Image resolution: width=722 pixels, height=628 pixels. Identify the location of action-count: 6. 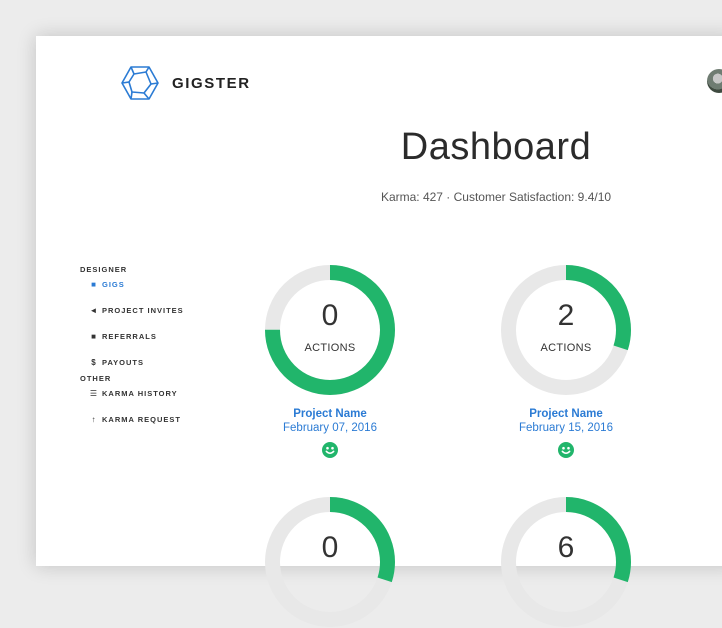
(566, 547).